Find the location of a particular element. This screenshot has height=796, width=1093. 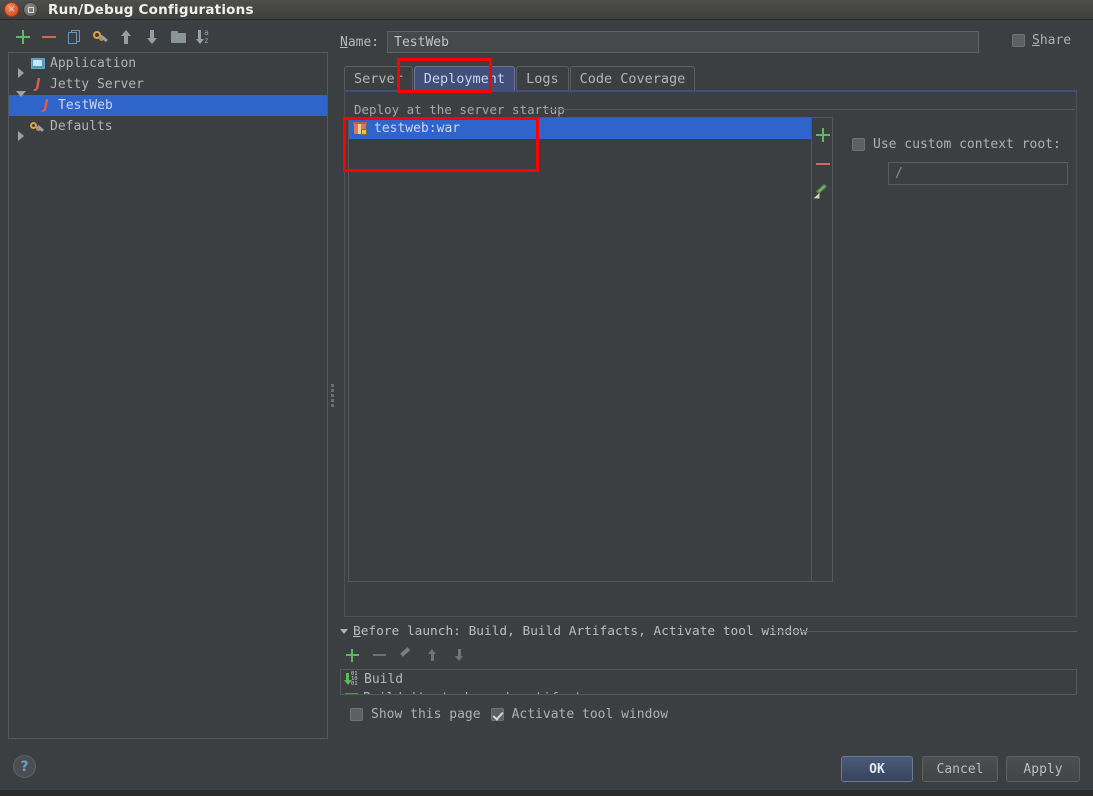

maximize-icon is located at coordinates (30, 9).